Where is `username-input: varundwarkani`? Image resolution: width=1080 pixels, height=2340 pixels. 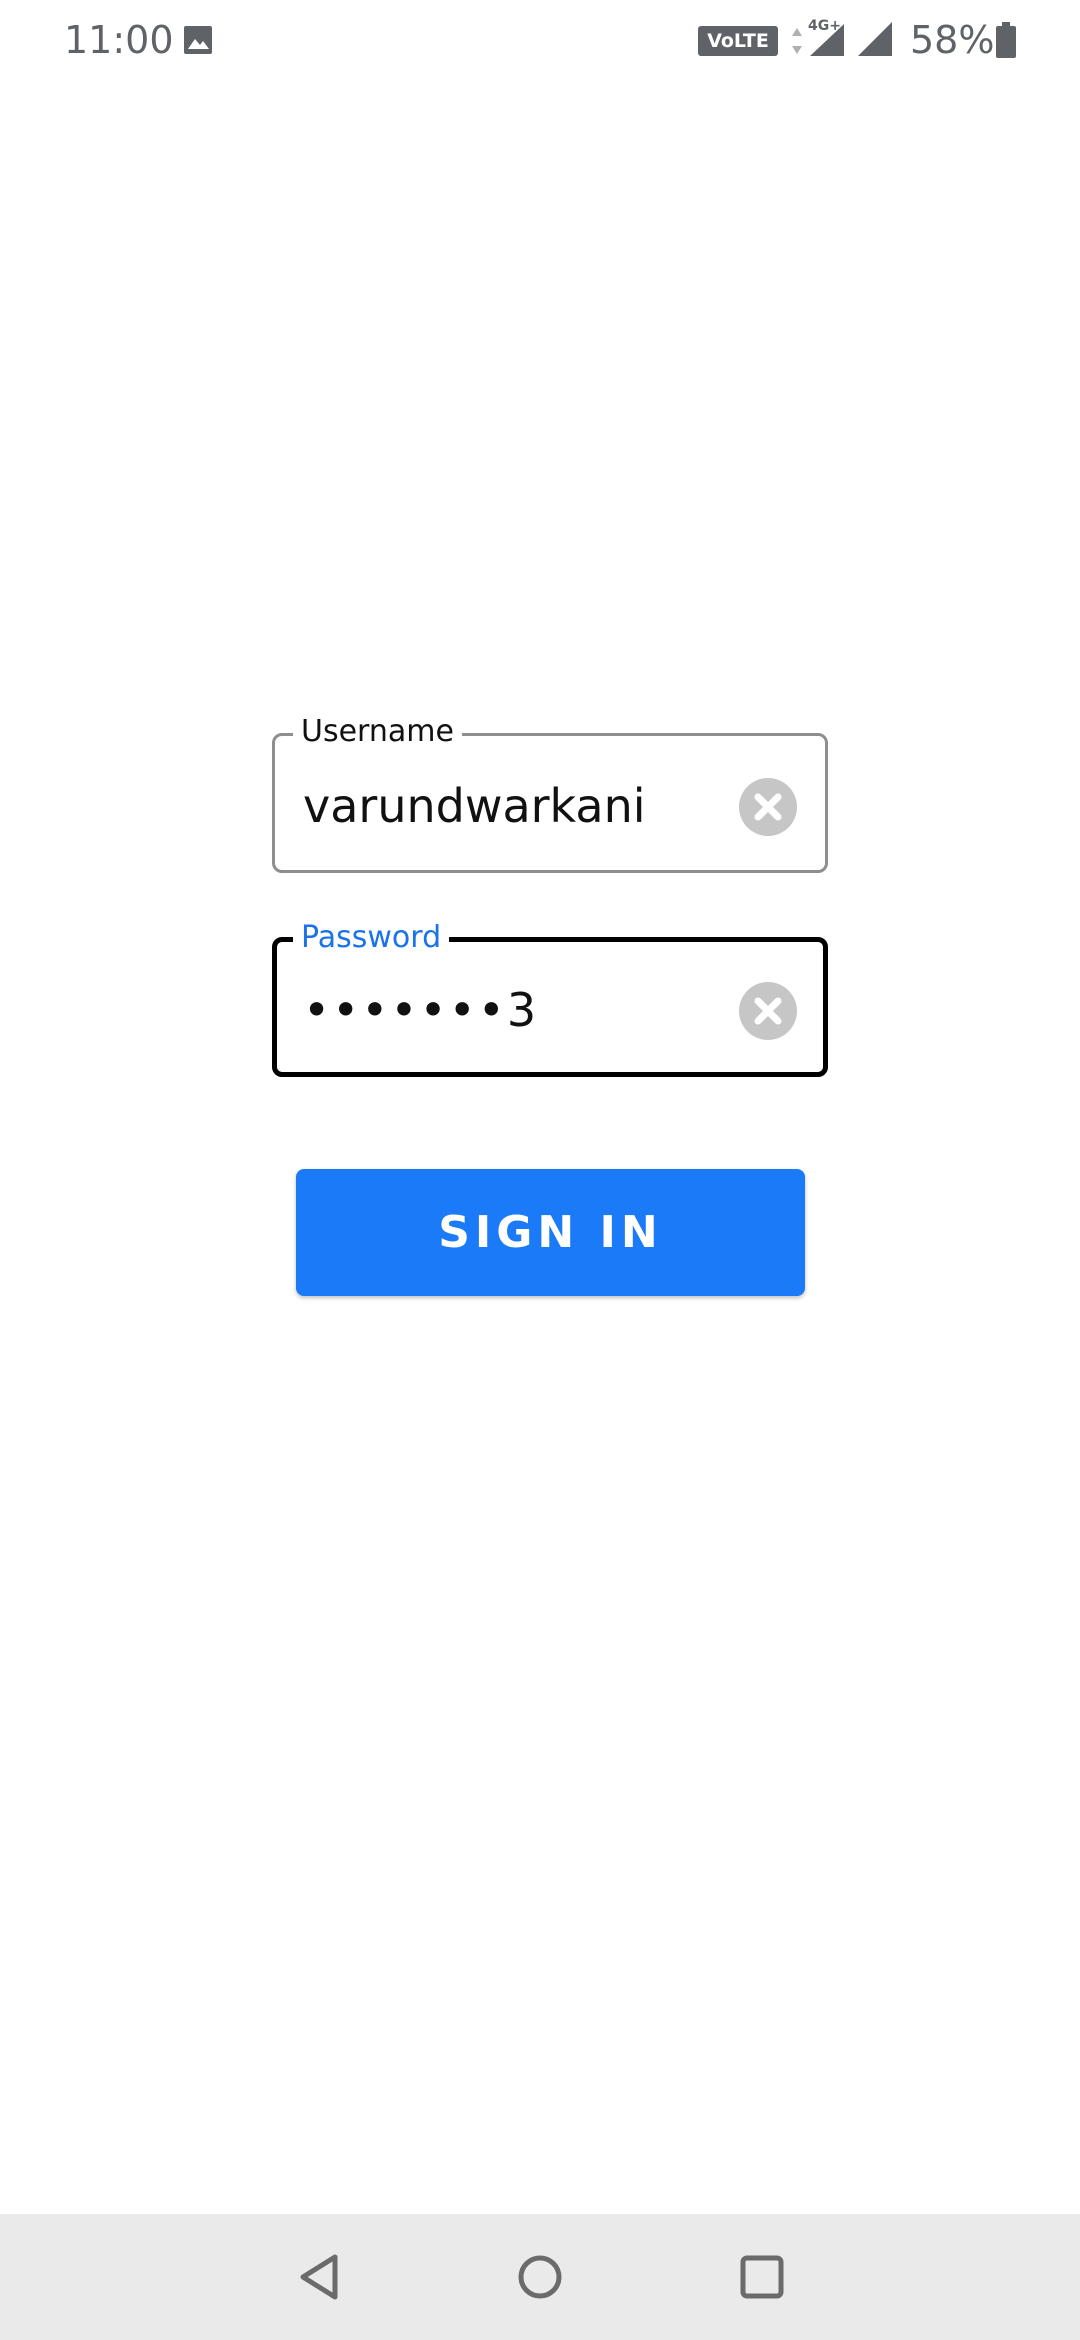
username-input: varundwarkani is located at coordinates (474, 806).